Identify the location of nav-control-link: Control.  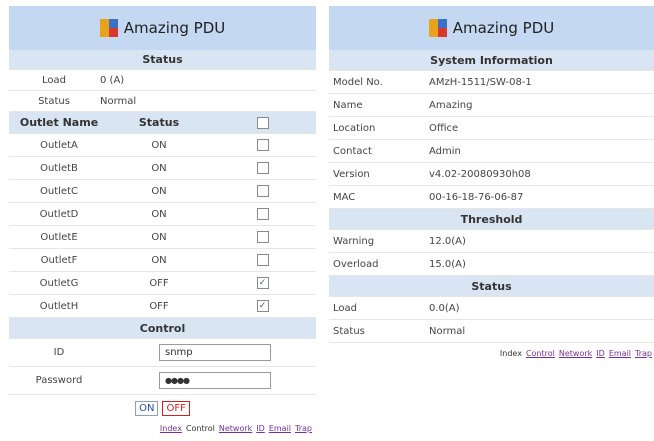
(540, 353).